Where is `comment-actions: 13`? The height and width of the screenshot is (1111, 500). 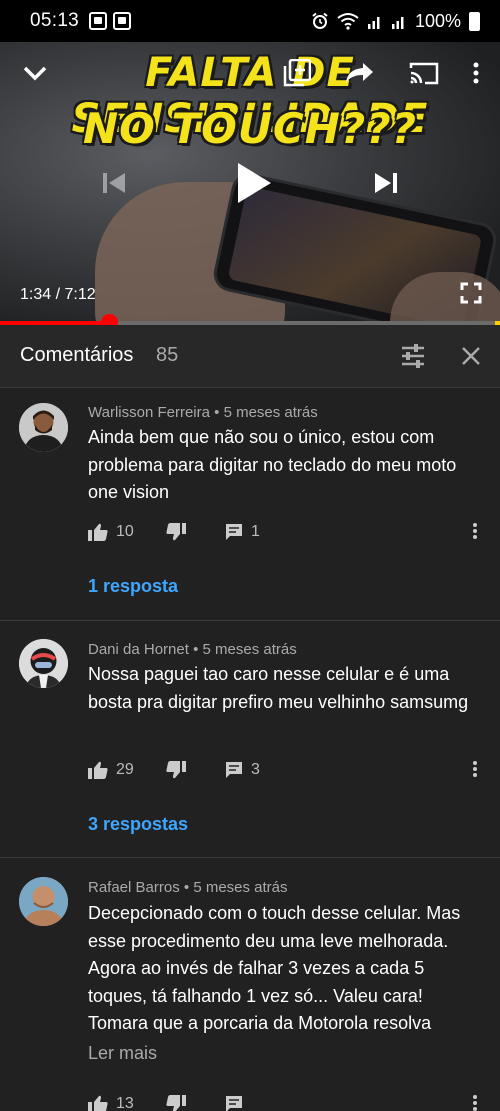
comment-actions: 13 is located at coordinates (288, 1101).